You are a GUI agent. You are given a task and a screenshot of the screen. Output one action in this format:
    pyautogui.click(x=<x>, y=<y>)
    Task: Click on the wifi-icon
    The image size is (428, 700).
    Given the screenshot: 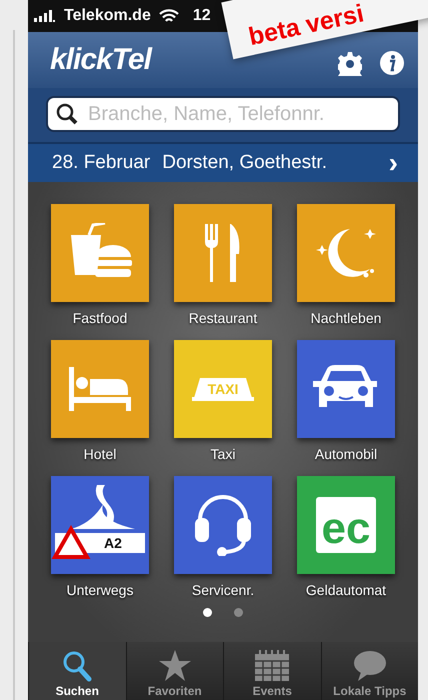 What is the action you would take?
    pyautogui.click(x=168, y=16)
    